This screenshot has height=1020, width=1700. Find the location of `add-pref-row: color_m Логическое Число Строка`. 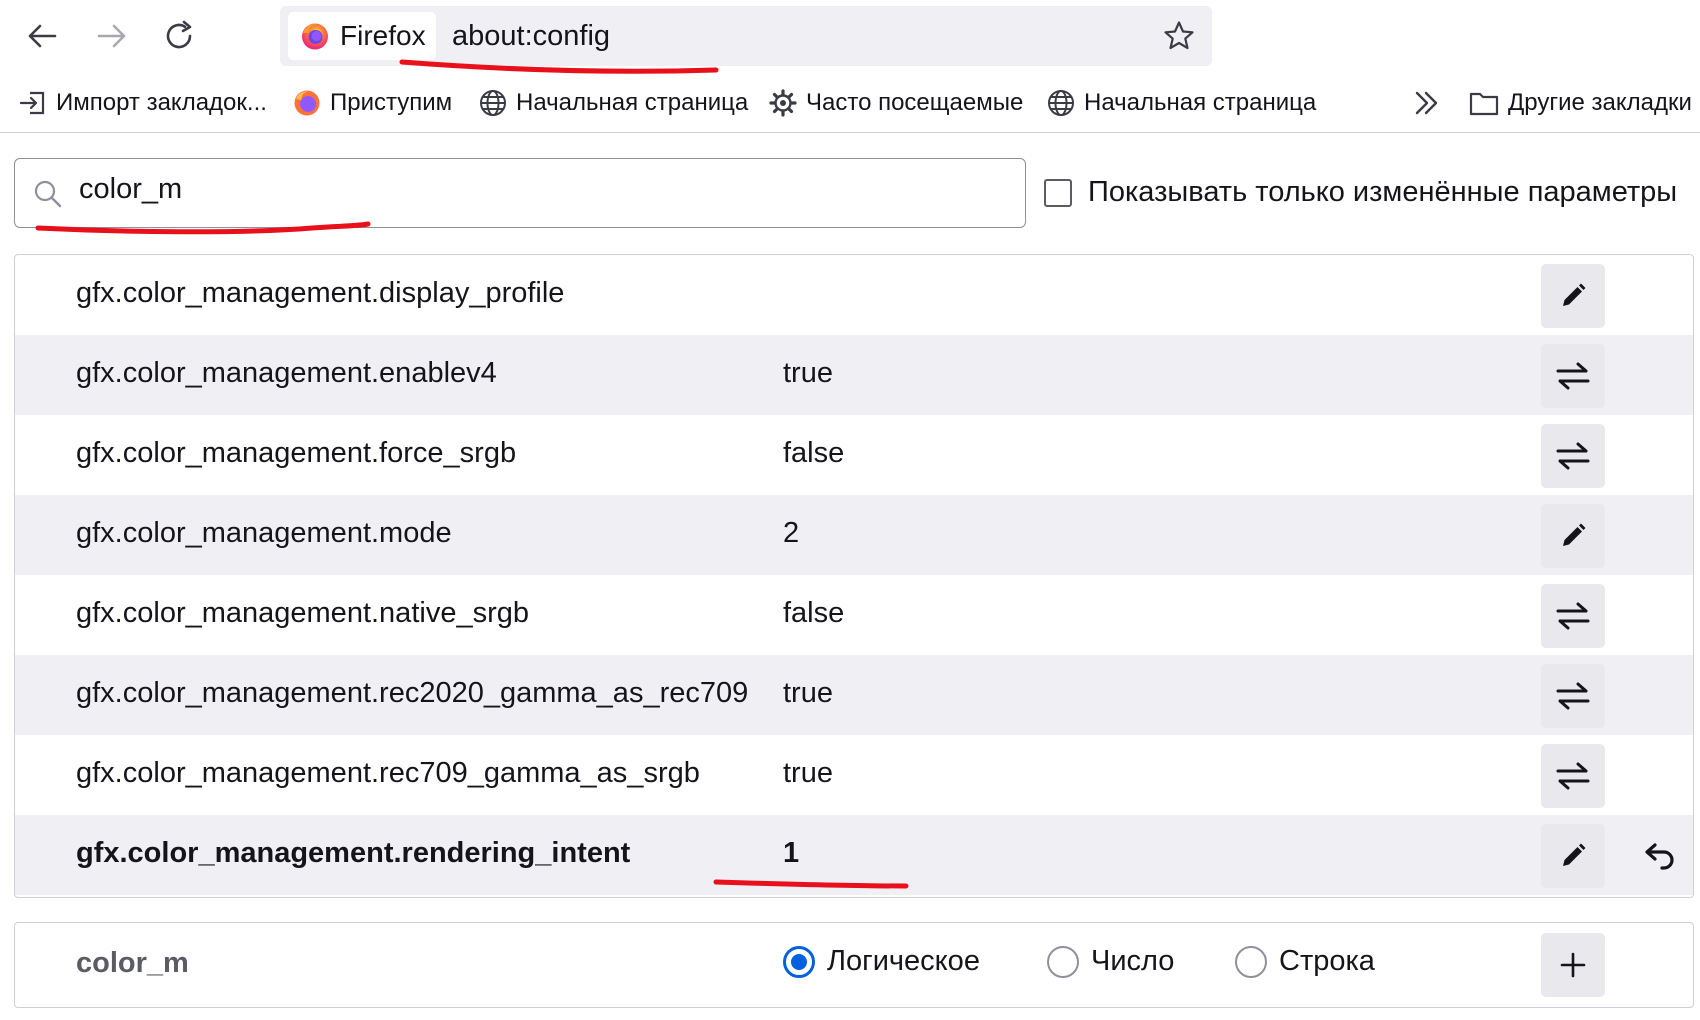

add-pref-row: color_m Логическое Число Строка is located at coordinates (854, 965).